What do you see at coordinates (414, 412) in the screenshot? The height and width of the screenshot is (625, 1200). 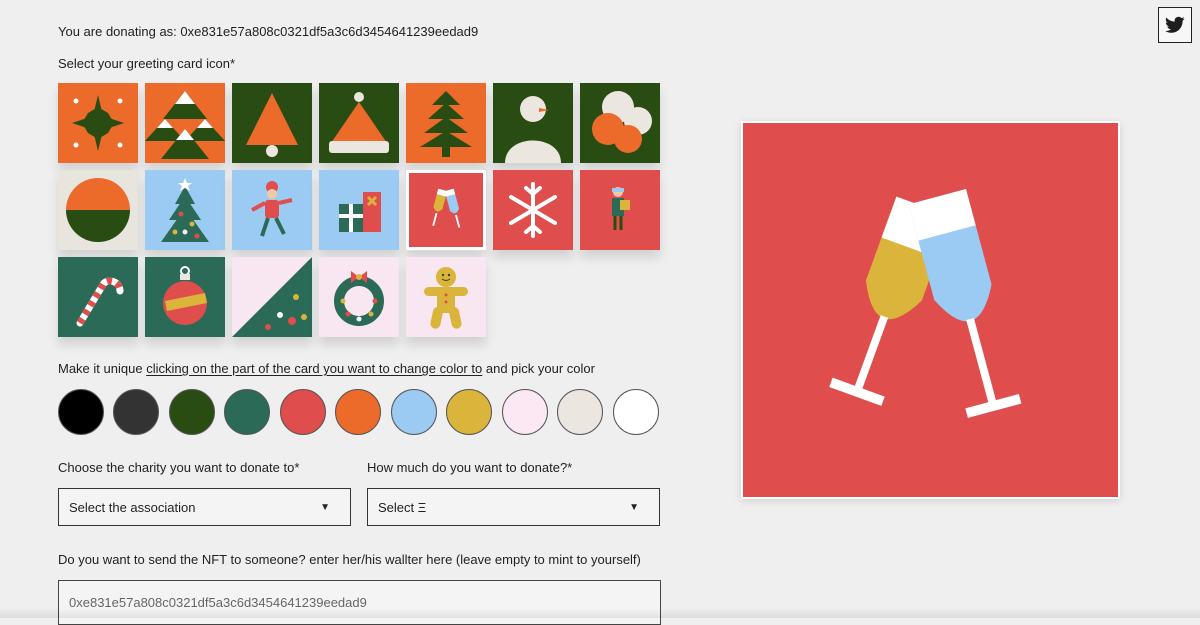 I see `swatch-light-blue` at bounding box center [414, 412].